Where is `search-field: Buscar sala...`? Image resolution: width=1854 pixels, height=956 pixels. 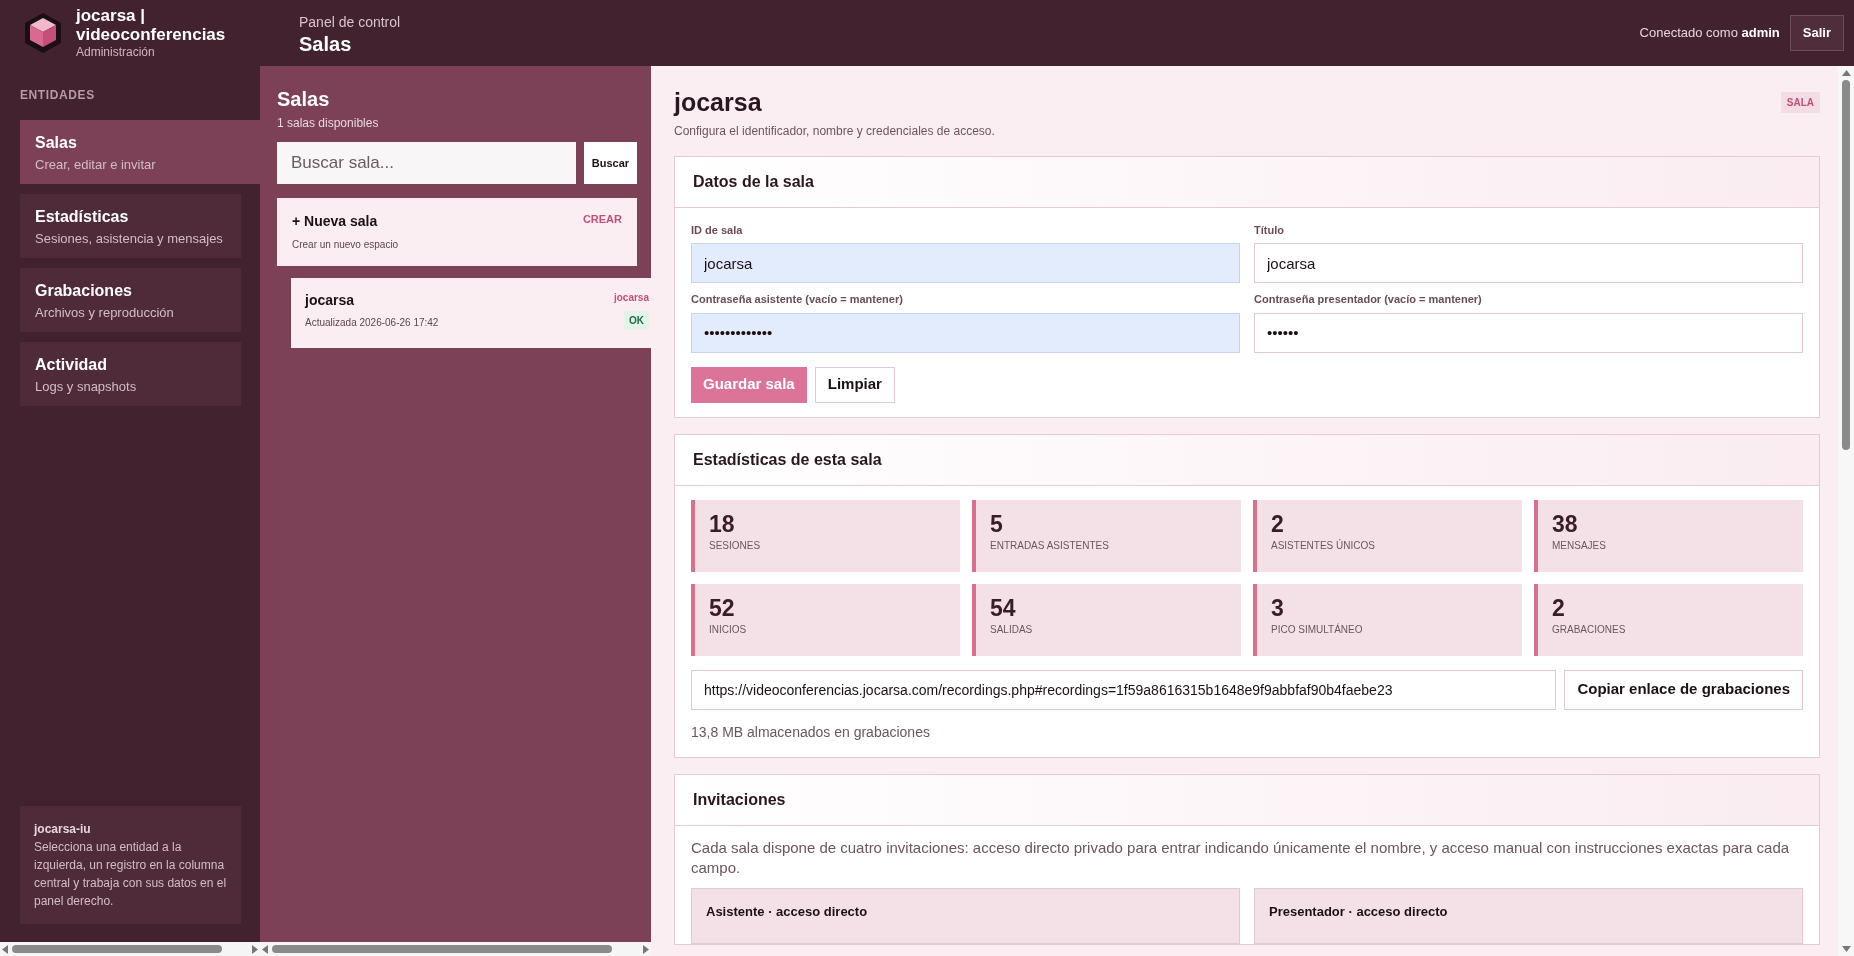 search-field: Buscar sala... is located at coordinates (426, 163).